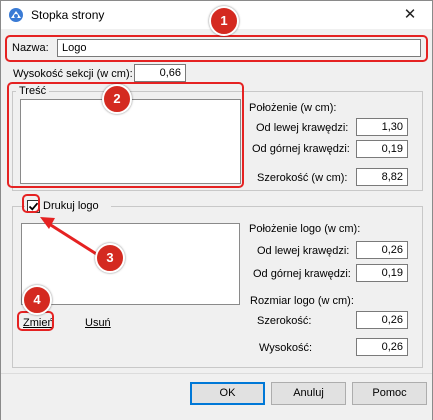  Describe the element at coordinates (117, 99) in the screenshot. I see `annotation-badge-2: 2` at that location.